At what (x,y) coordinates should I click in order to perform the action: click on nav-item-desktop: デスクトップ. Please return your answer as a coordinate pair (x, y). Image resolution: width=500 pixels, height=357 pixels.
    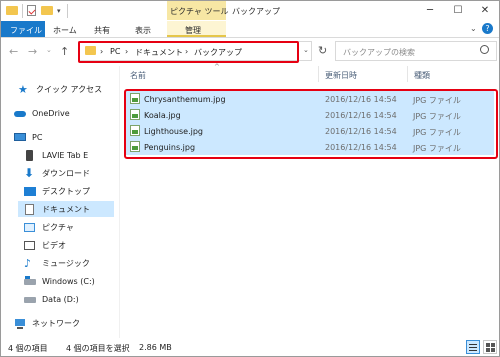
    Looking at the image, I should click on (57, 191).